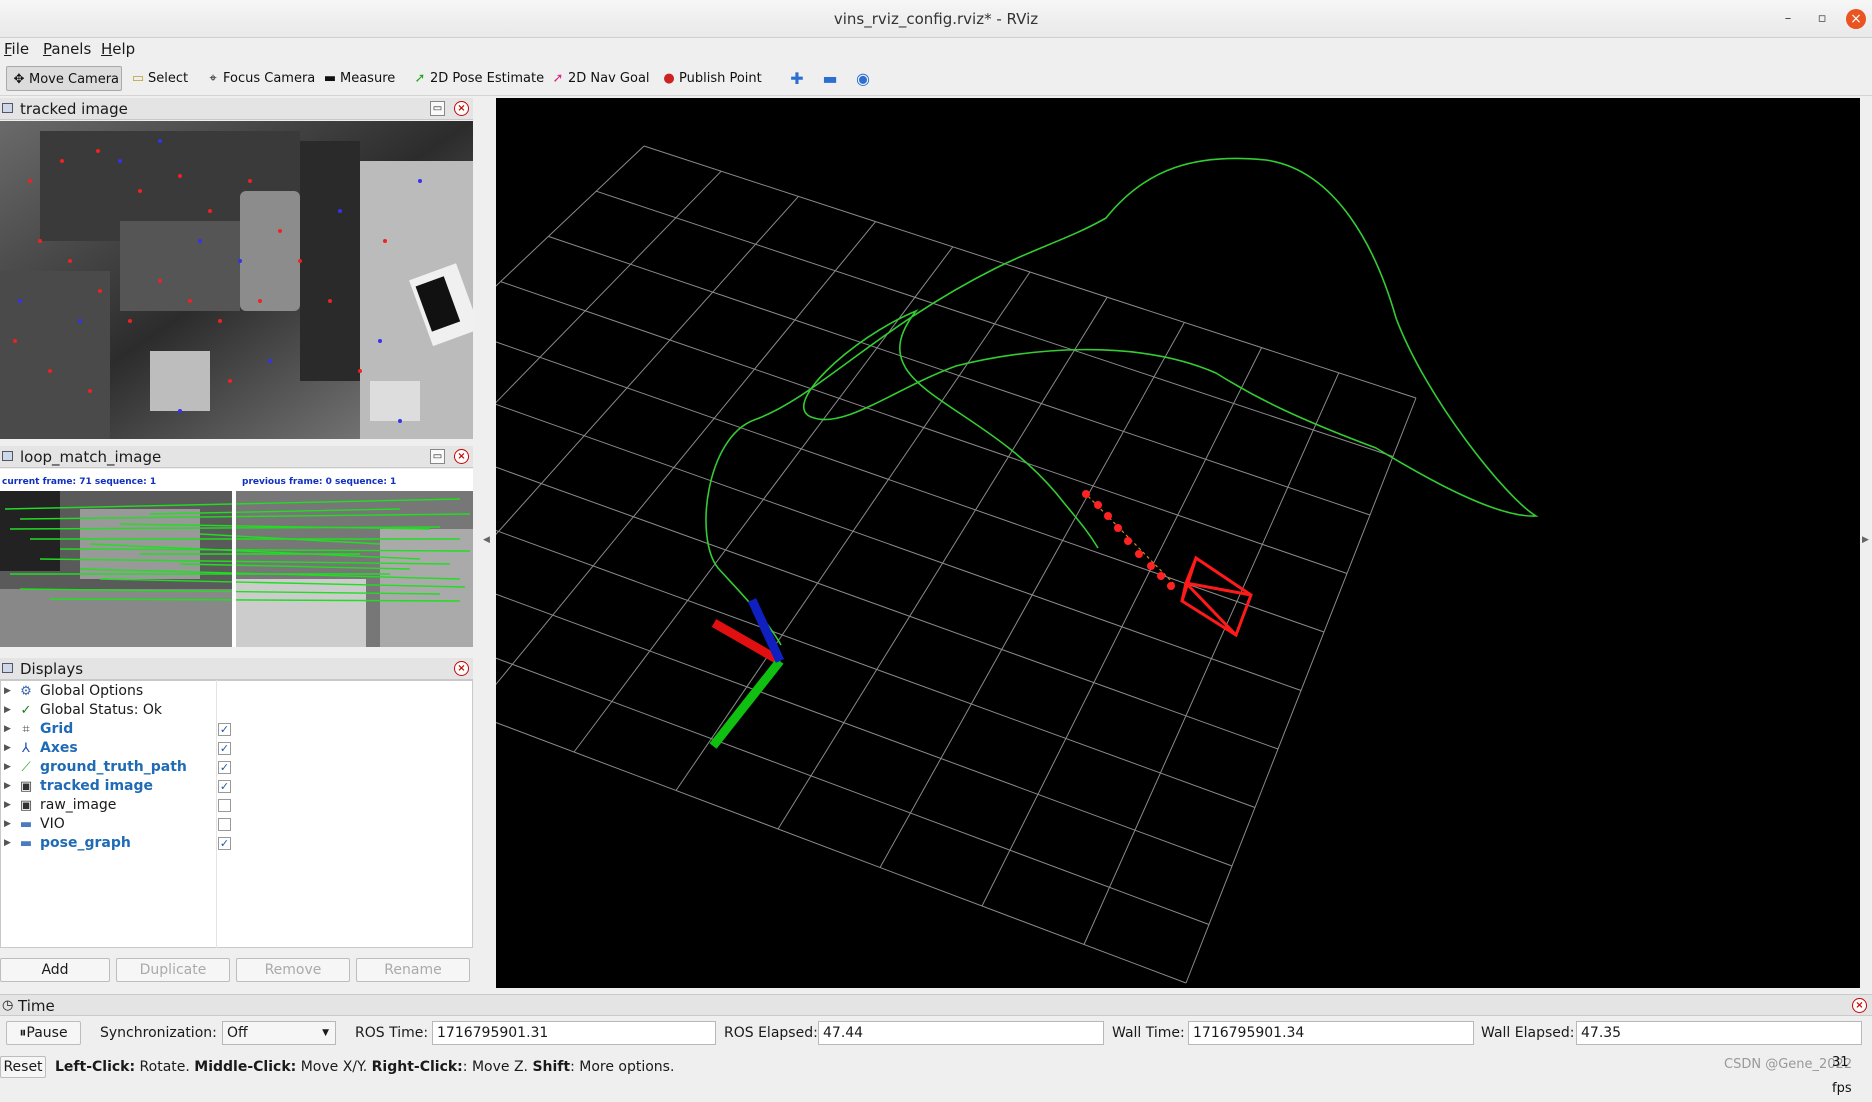 The height and width of the screenshot is (1102, 1872). I want to click on wall-elapsed-label: Wall Elapsed:, so click(1528, 1033).